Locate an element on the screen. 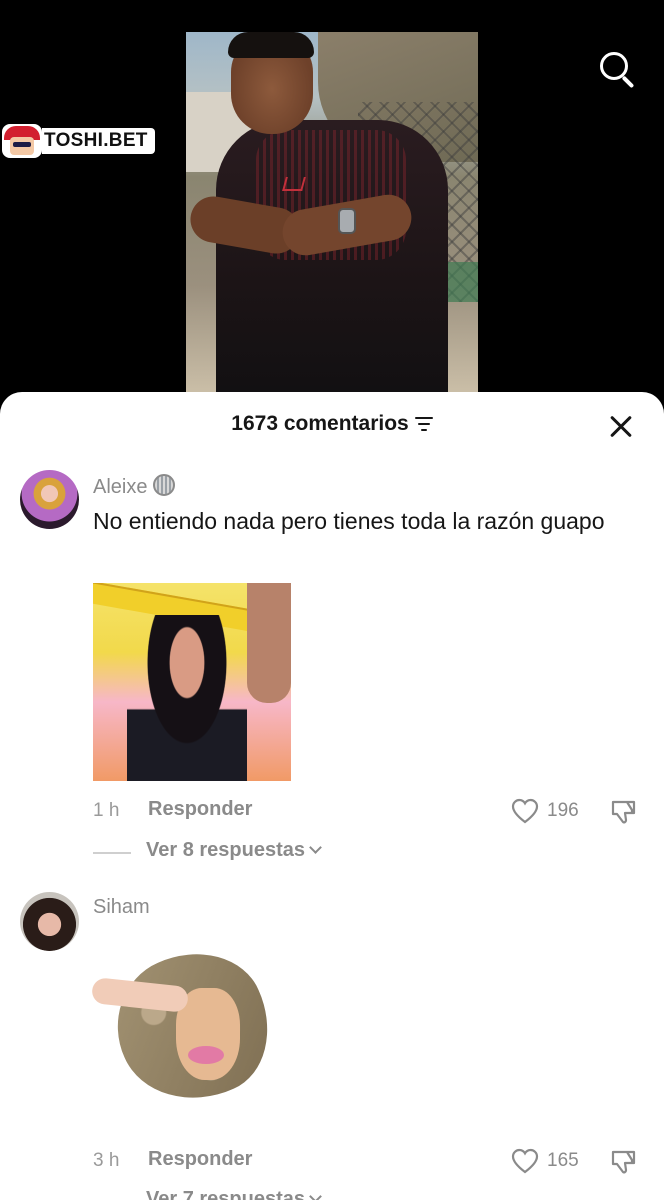  search-button is located at coordinates (617, 69).